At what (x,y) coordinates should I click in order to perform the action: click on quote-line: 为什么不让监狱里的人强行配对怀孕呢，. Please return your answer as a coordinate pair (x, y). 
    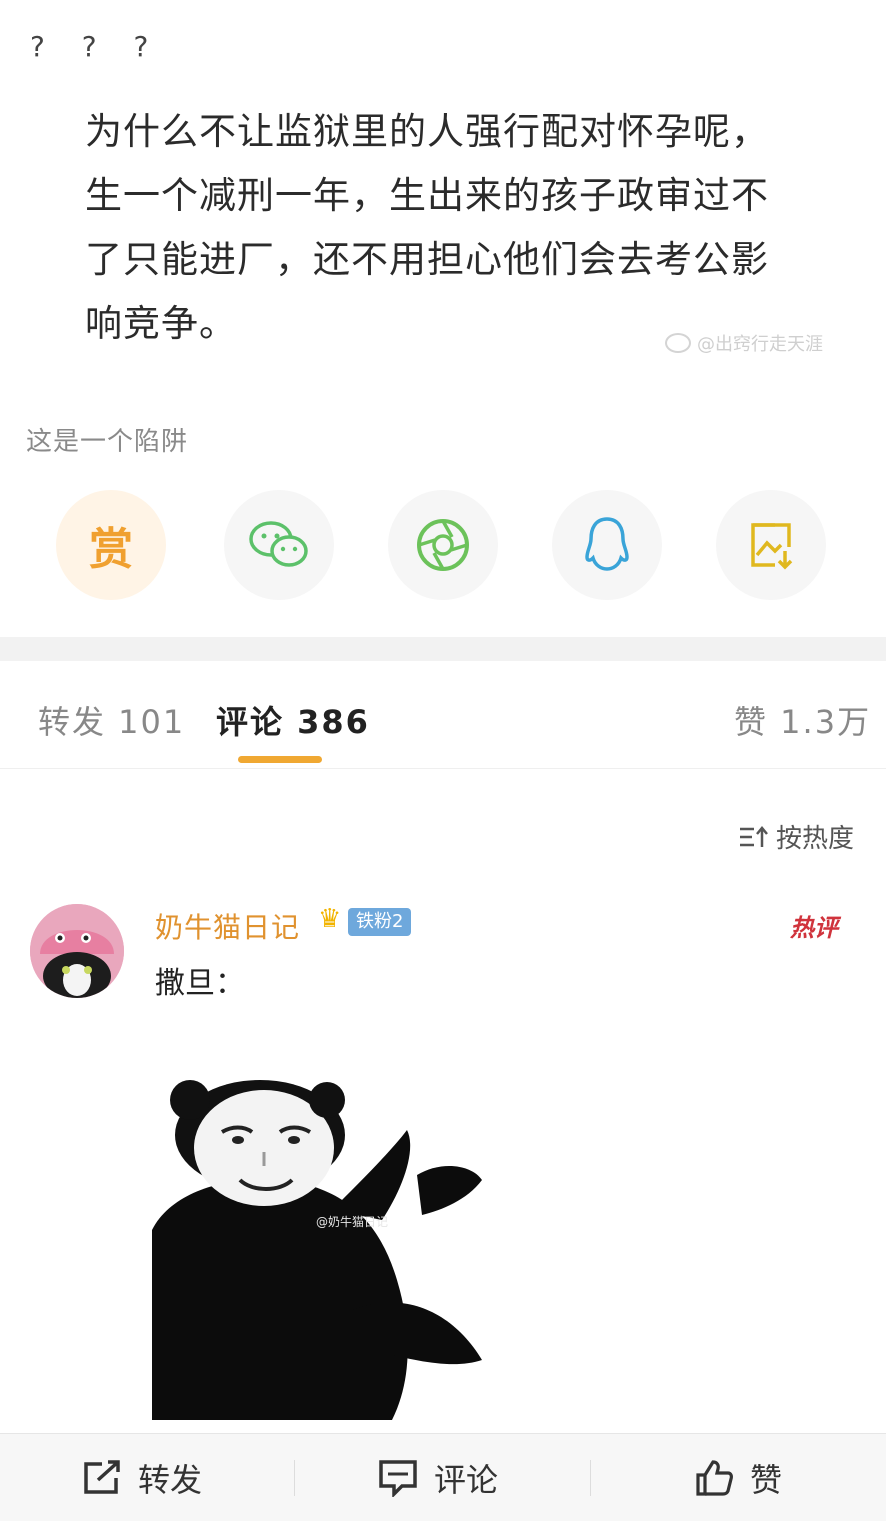
    Looking at the image, I should click on (427, 131).